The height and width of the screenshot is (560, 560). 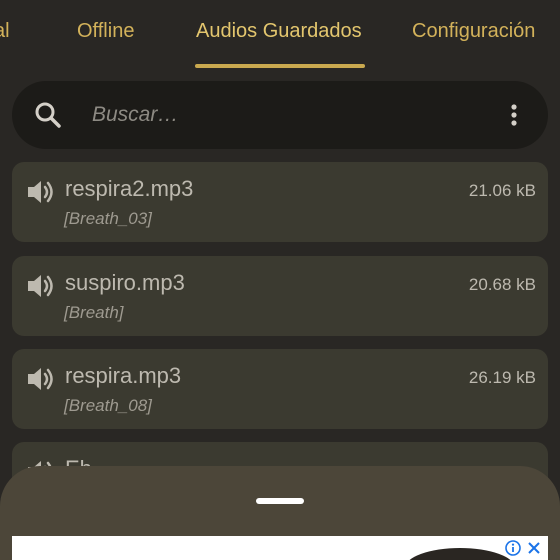 I want to click on close-icon, so click(x=534, y=548).